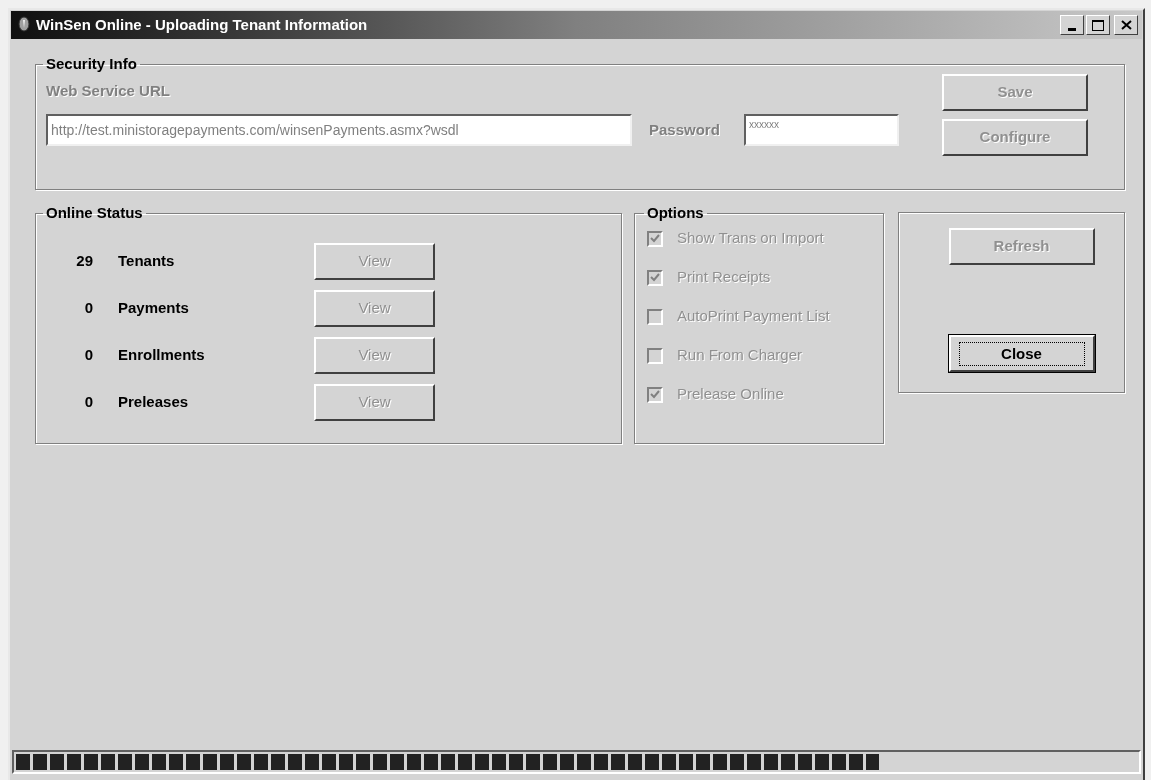 This screenshot has height=780, width=1151. I want to click on minimize-button, so click(1072, 25).